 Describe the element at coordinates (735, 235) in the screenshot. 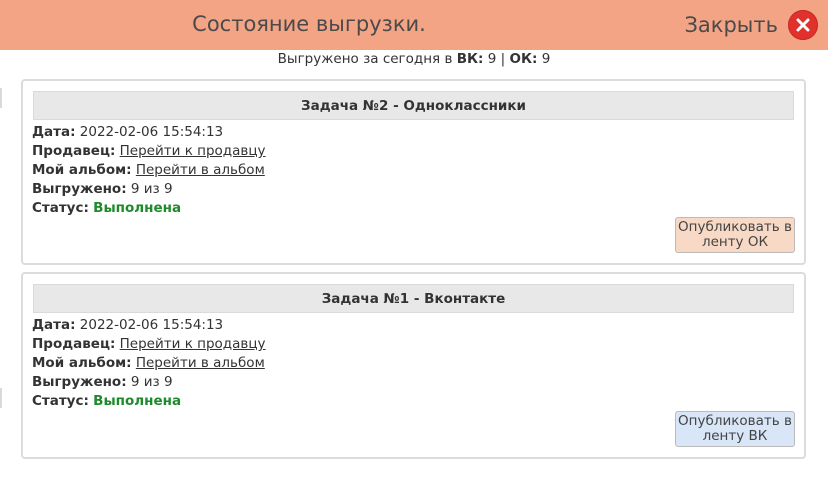

I see `publish-ok-button: Опубликовать в ленту ОК` at that location.